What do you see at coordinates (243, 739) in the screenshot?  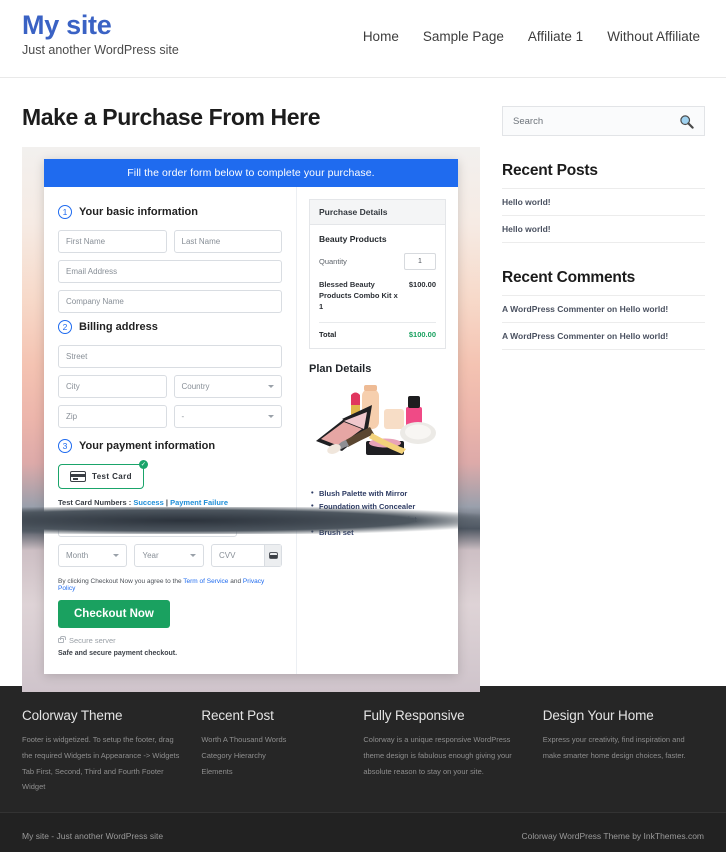 I see `footer-post-link: Worth A Thousand Words` at bounding box center [243, 739].